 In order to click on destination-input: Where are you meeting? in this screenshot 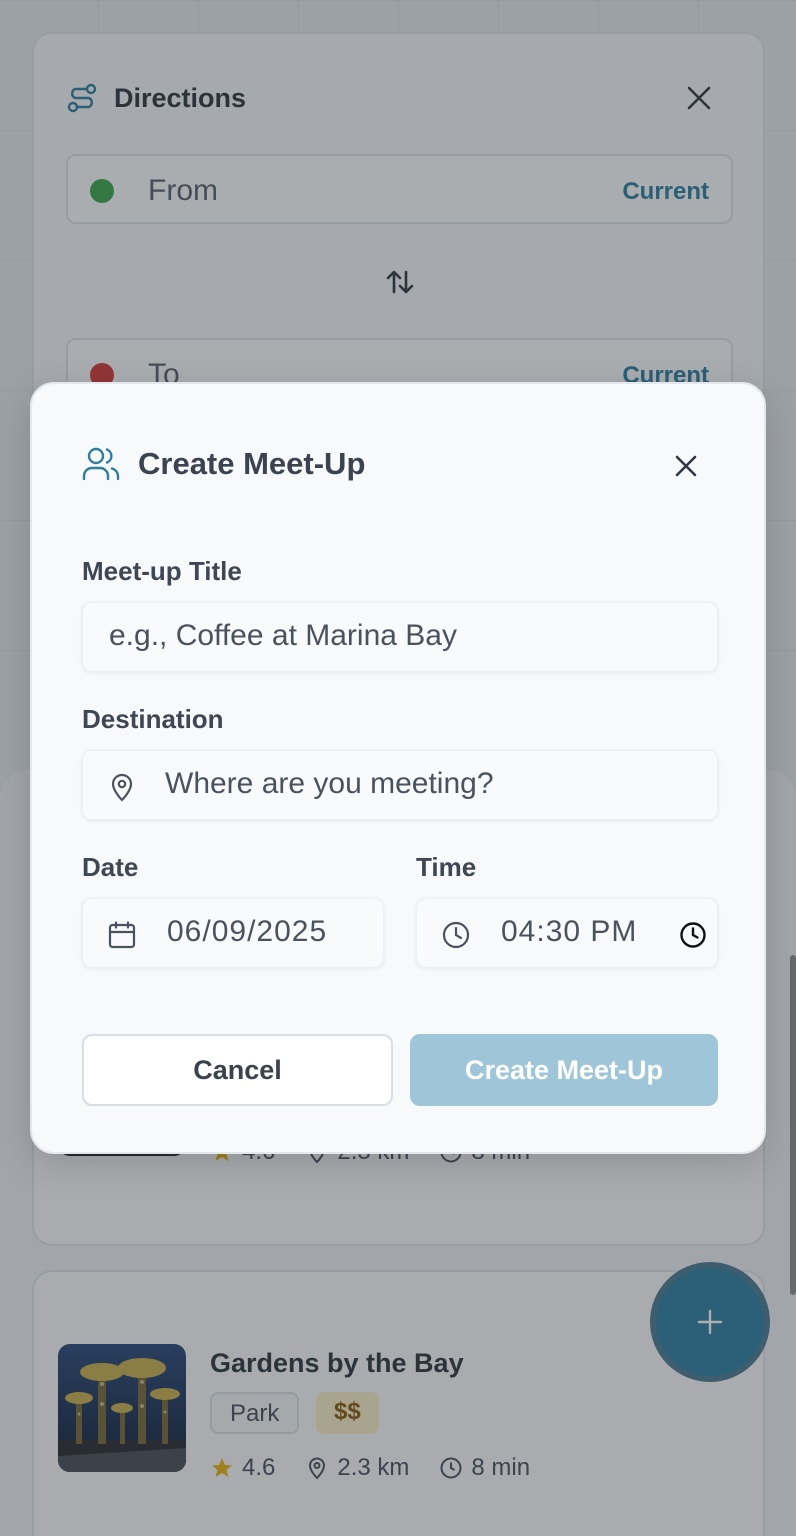, I will do `click(400, 785)`.